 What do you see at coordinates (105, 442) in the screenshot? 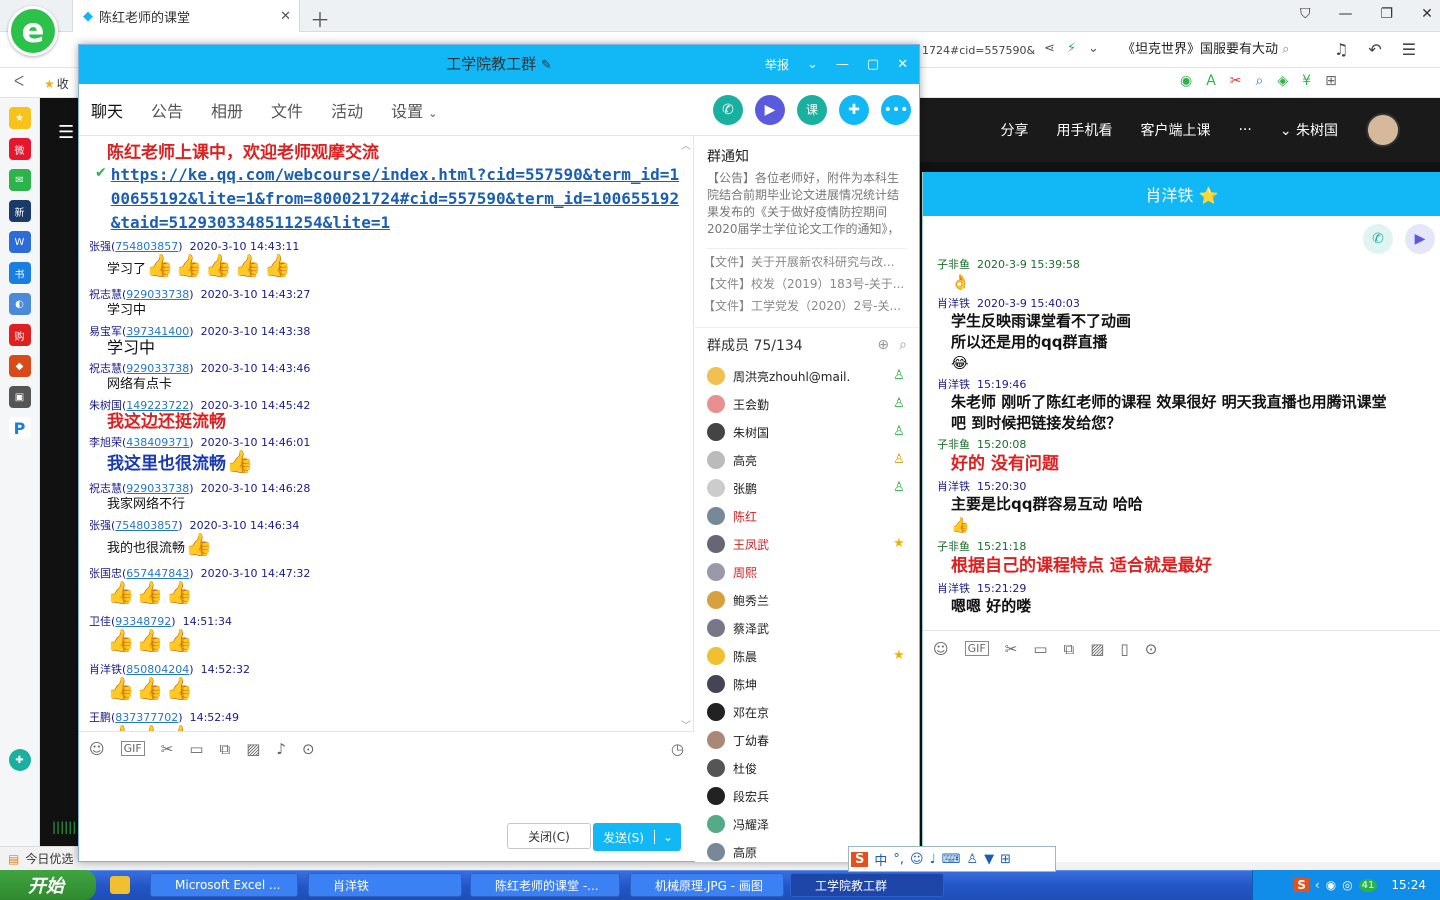
I see `sender-name: 李旭荣` at bounding box center [105, 442].